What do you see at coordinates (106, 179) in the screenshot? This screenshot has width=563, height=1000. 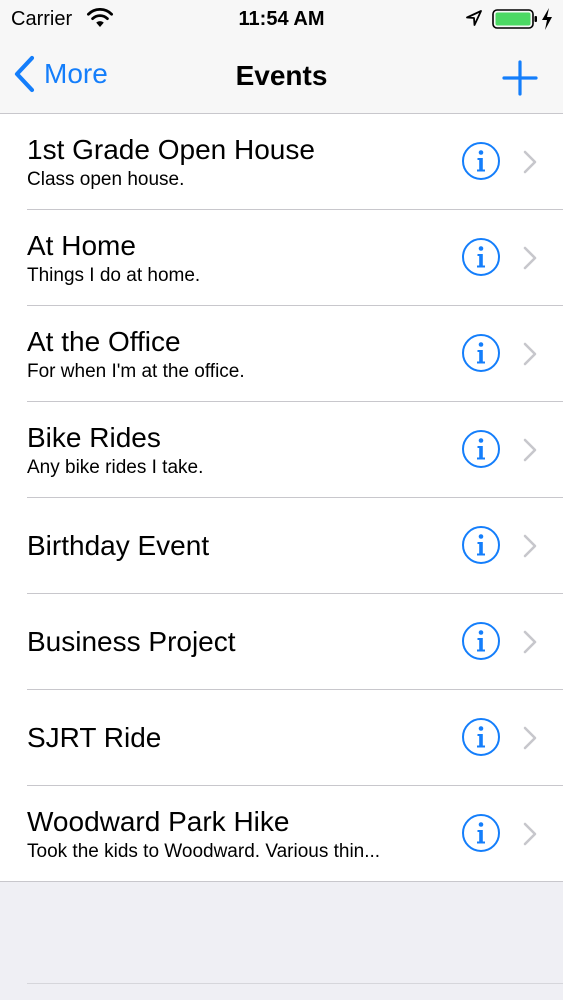 I see `row-subtitle: Class open house.` at bounding box center [106, 179].